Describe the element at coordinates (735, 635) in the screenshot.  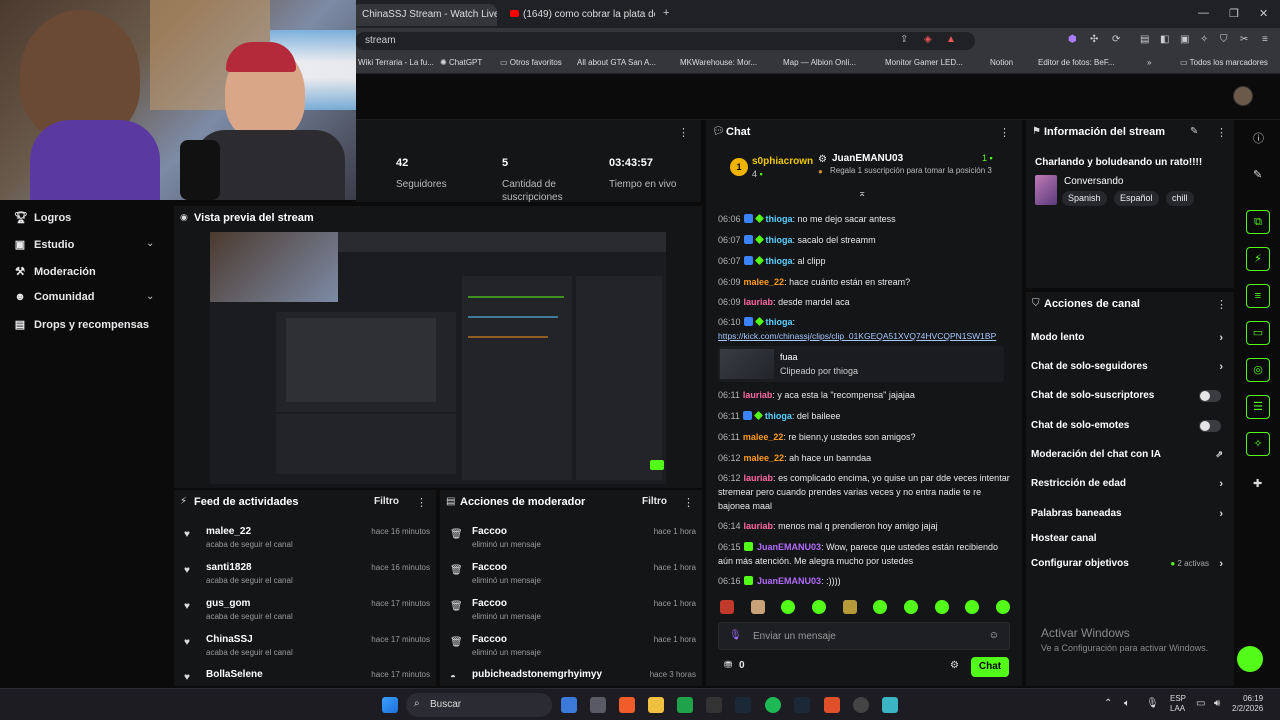
I see `microphone-icon: 🎙︎` at that location.